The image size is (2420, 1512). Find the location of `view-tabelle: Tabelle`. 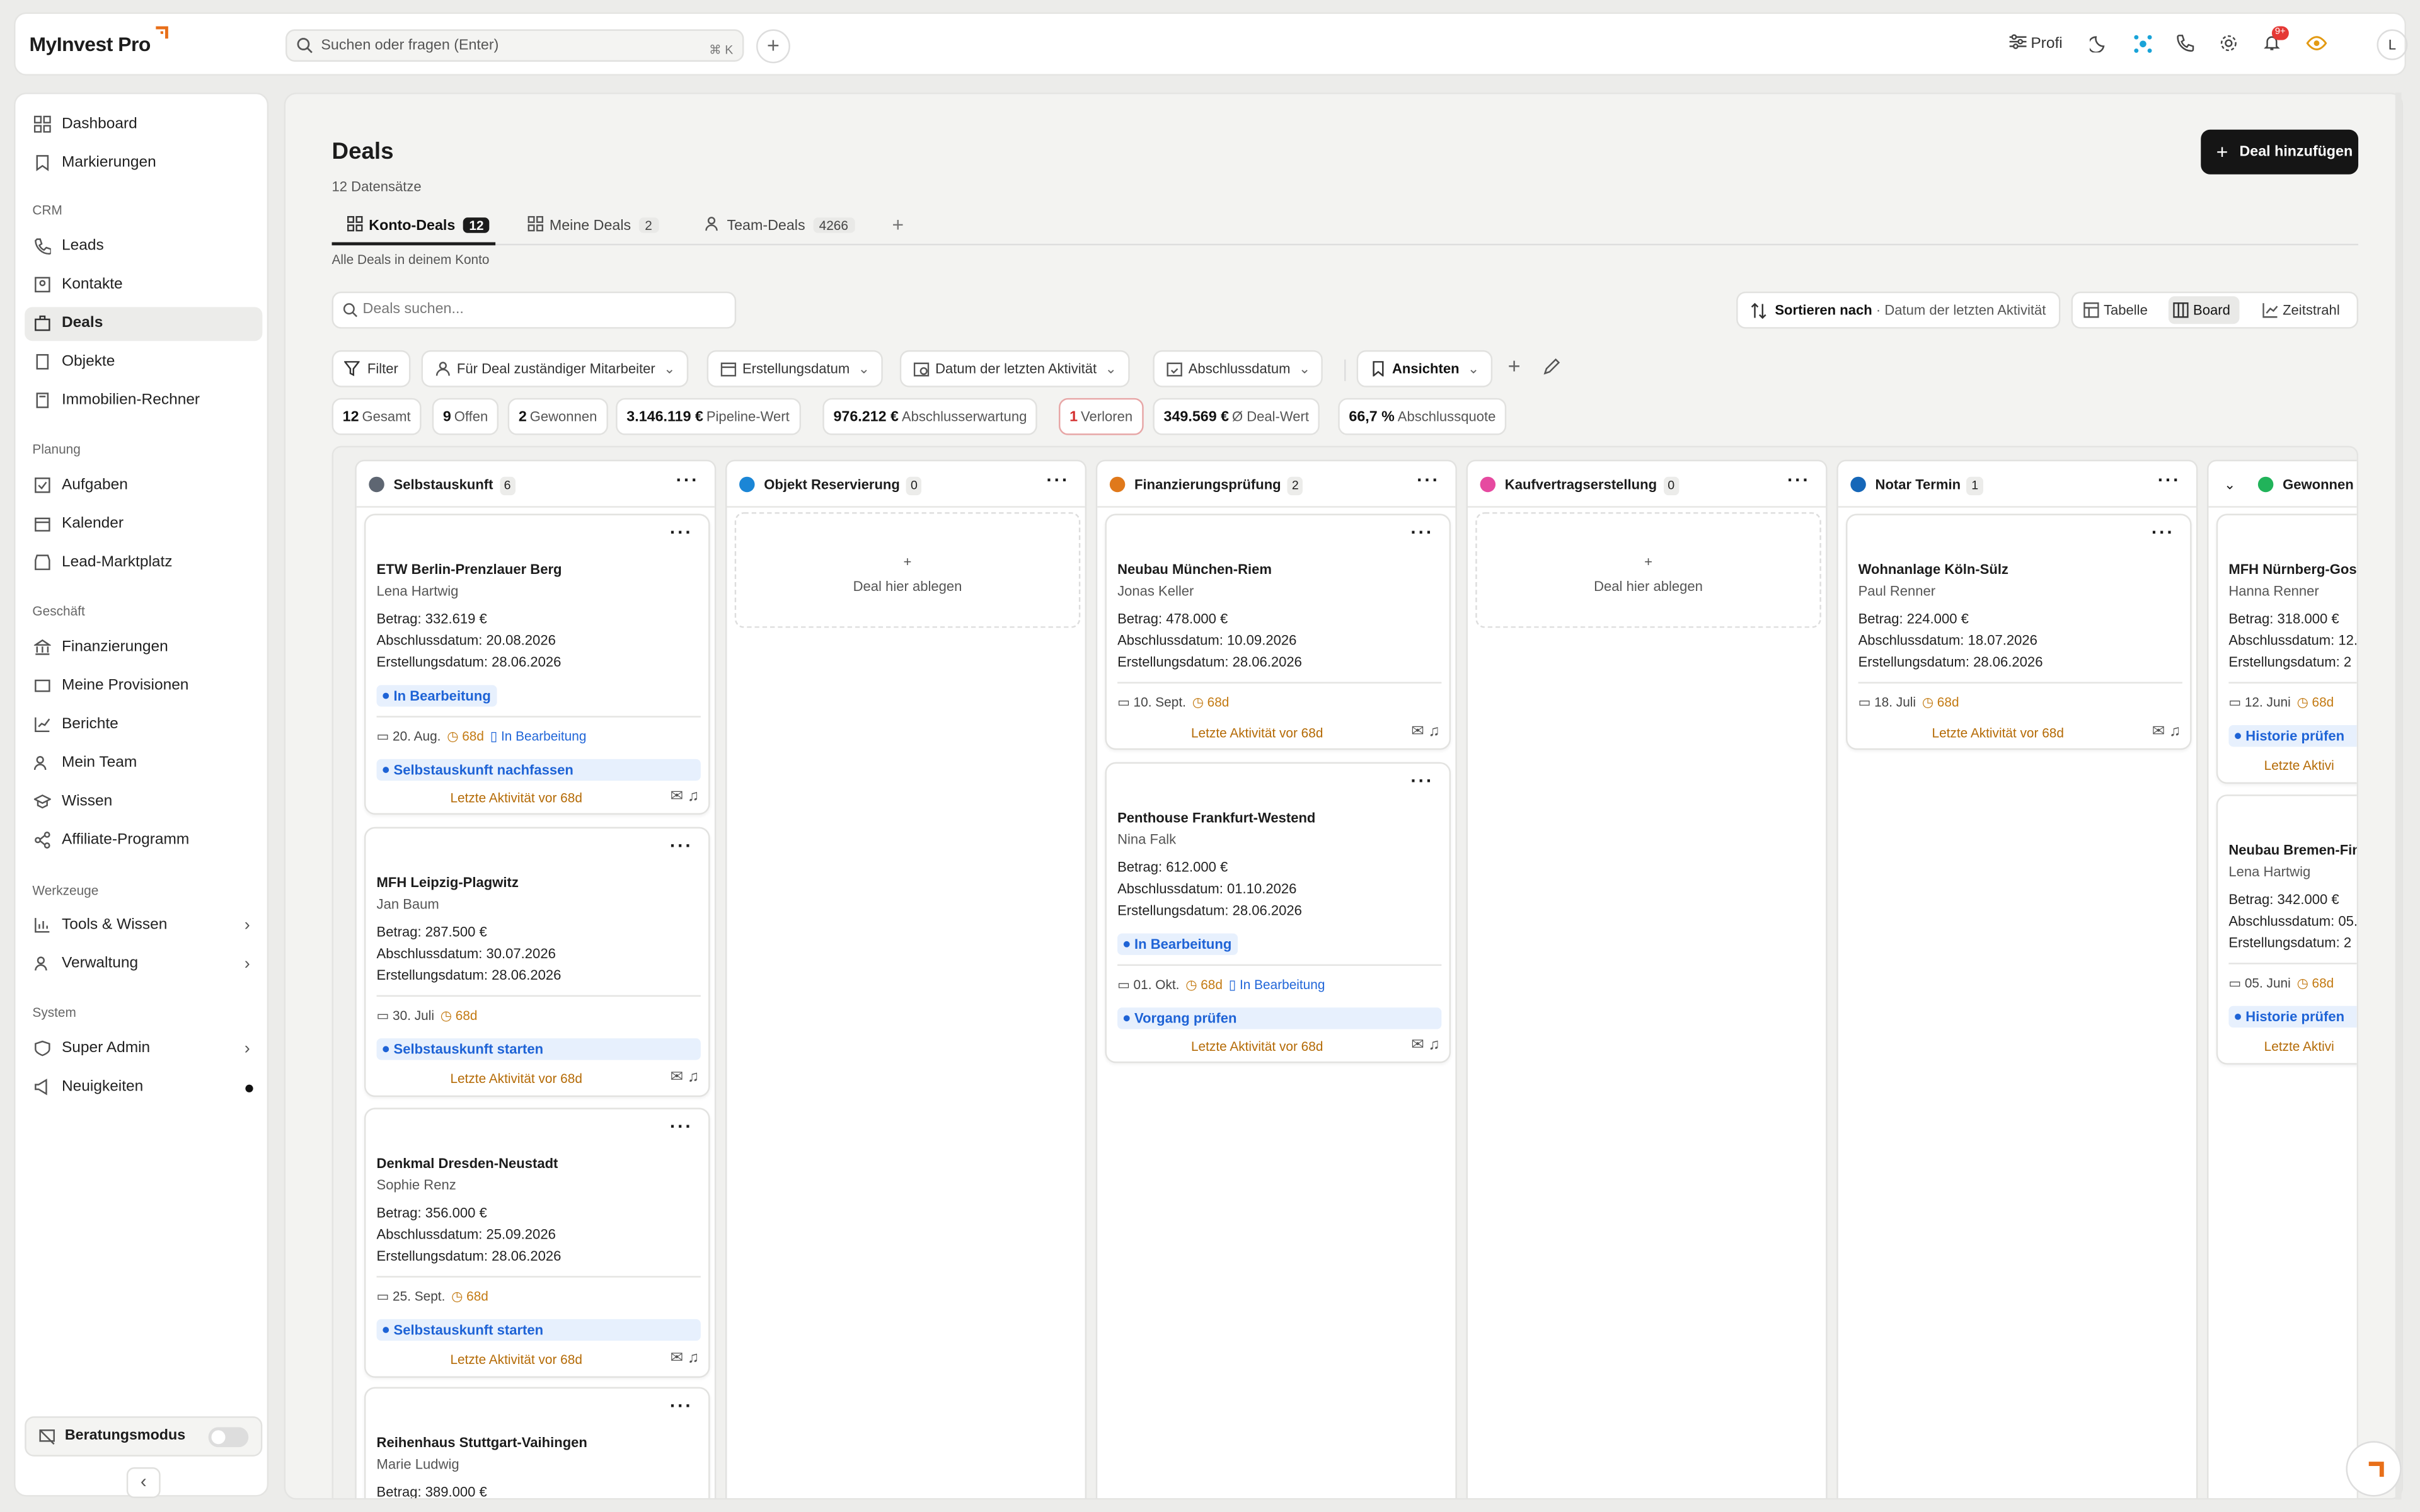

view-tabelle: Tabelle is located at coordinates (2118, 310).